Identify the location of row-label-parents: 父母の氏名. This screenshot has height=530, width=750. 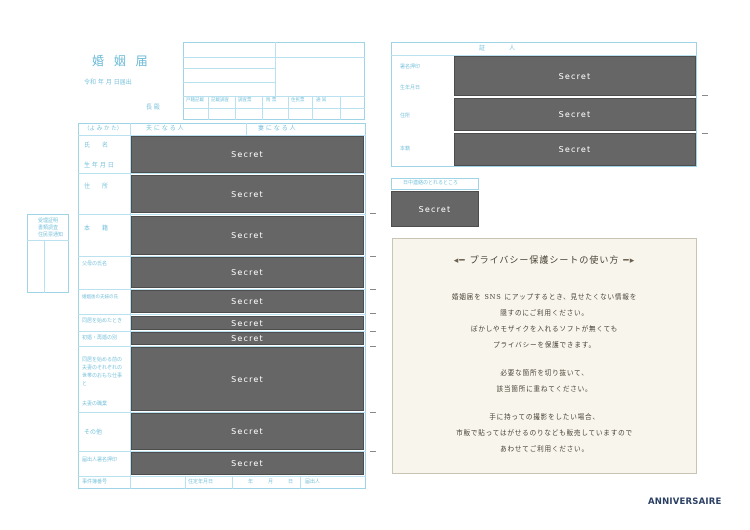
(95, 264).